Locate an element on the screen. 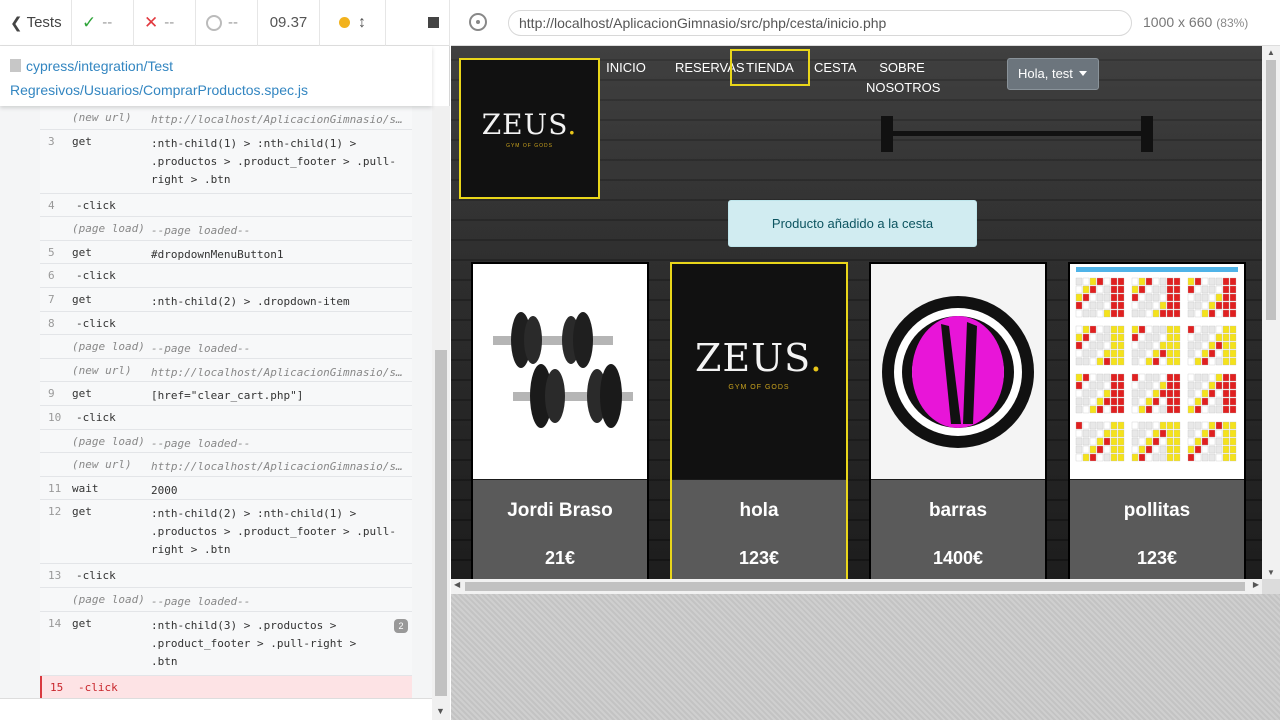 This screenshot has height=720, width=1280. passed-count: ✓ -- is located at coordinates (103, 23).